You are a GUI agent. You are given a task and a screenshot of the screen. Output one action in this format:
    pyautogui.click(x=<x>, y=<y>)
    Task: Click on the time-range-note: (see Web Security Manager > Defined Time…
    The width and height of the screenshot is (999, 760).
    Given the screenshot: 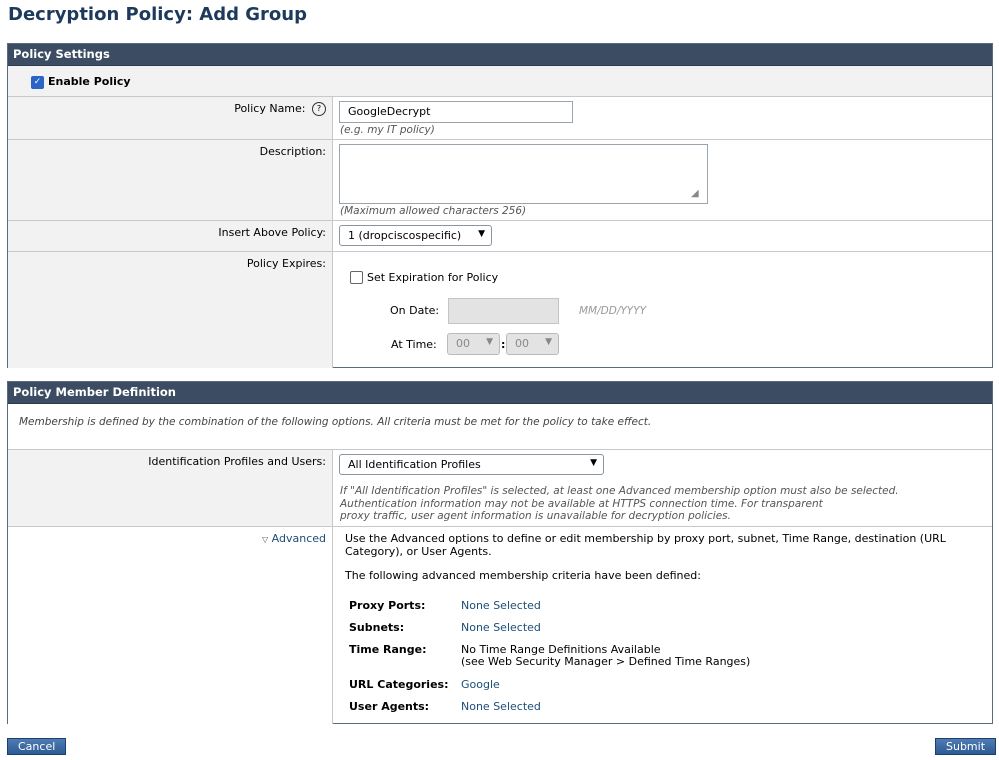 What is the action you would take?
    pyautogui.click(x=606, y=661)
    